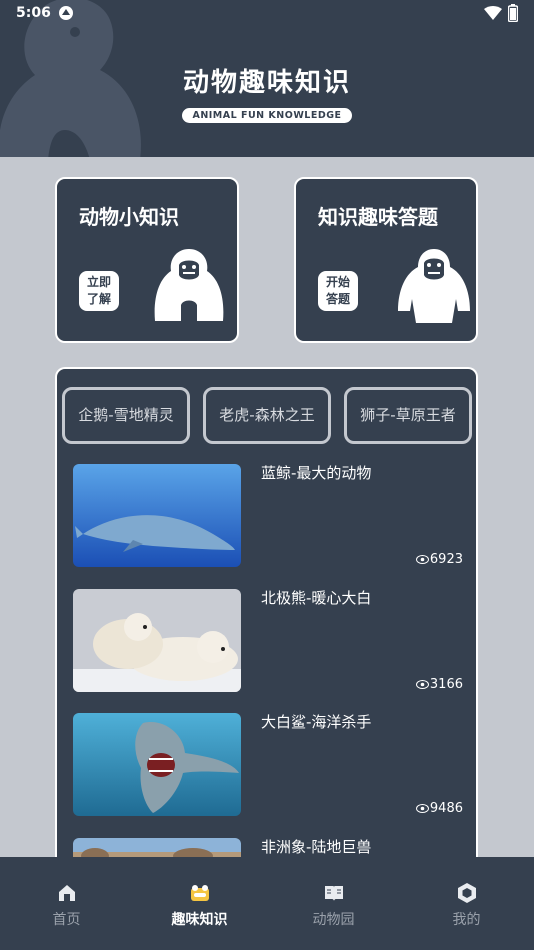 Image resolution: width=534 pixels, height=950 pixels. Describe the element at coordinates (439, 684) in the screenshot. I see `view-count: 3166` at that location.